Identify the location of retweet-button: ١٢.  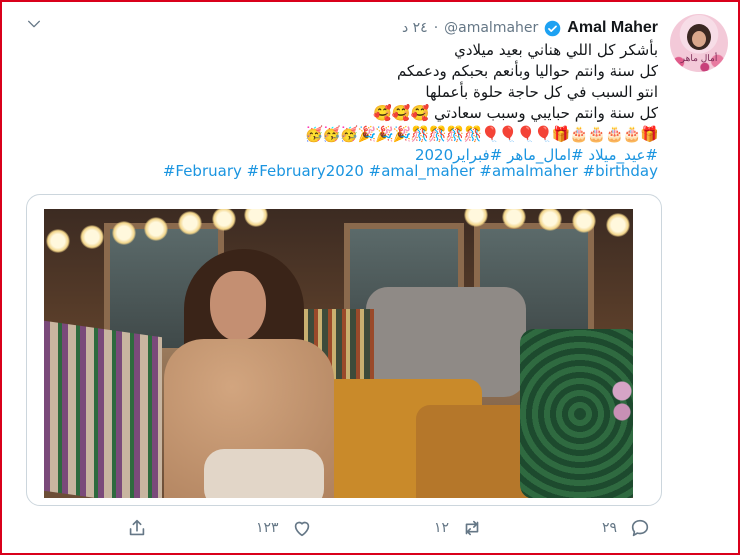
(458, 528).